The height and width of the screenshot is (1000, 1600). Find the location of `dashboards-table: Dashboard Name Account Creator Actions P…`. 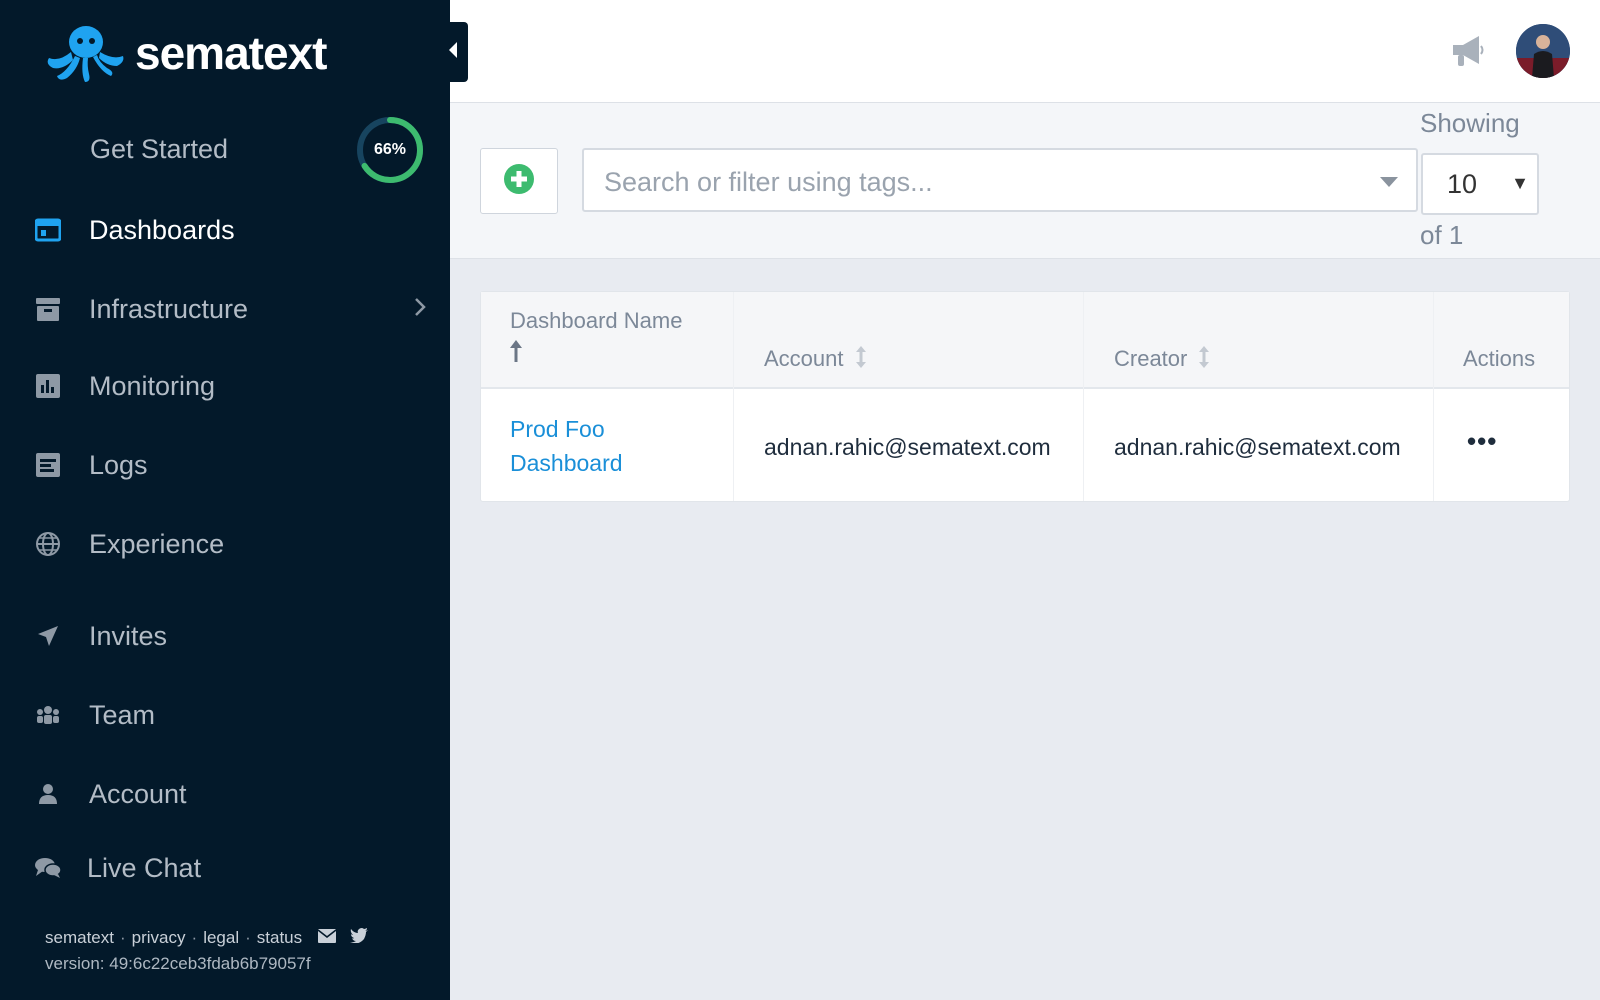

dashboards-table: Dashboard Name Account Creator Actions P… is located at coordinates (1025, 396).